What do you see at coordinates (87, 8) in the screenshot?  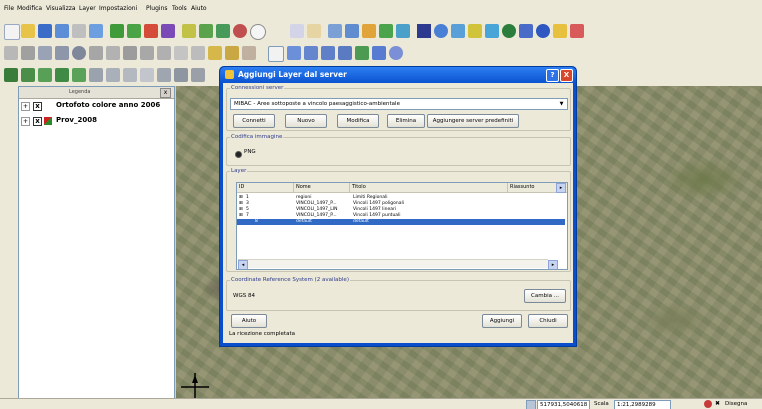 I see `menu-layer: Layer` at bounding box center [87, 8].